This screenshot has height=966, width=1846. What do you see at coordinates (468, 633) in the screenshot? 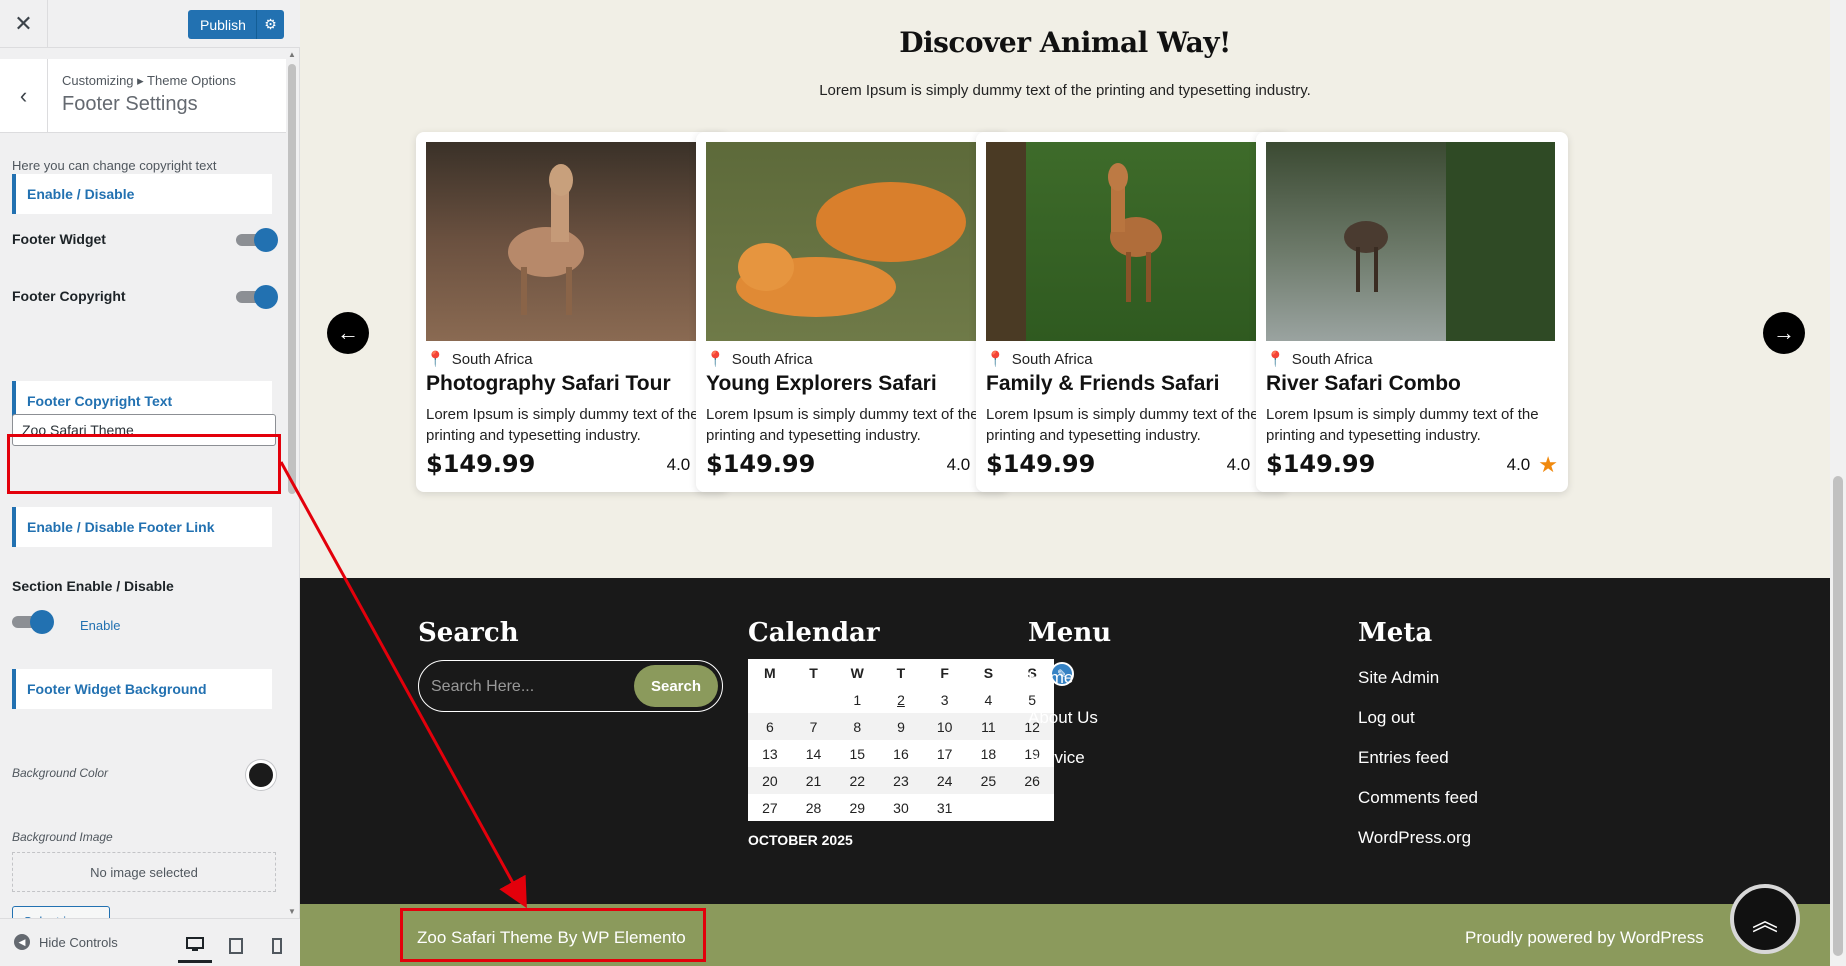
I see `footer-search-title: Search` at bounding box center [468, 633].